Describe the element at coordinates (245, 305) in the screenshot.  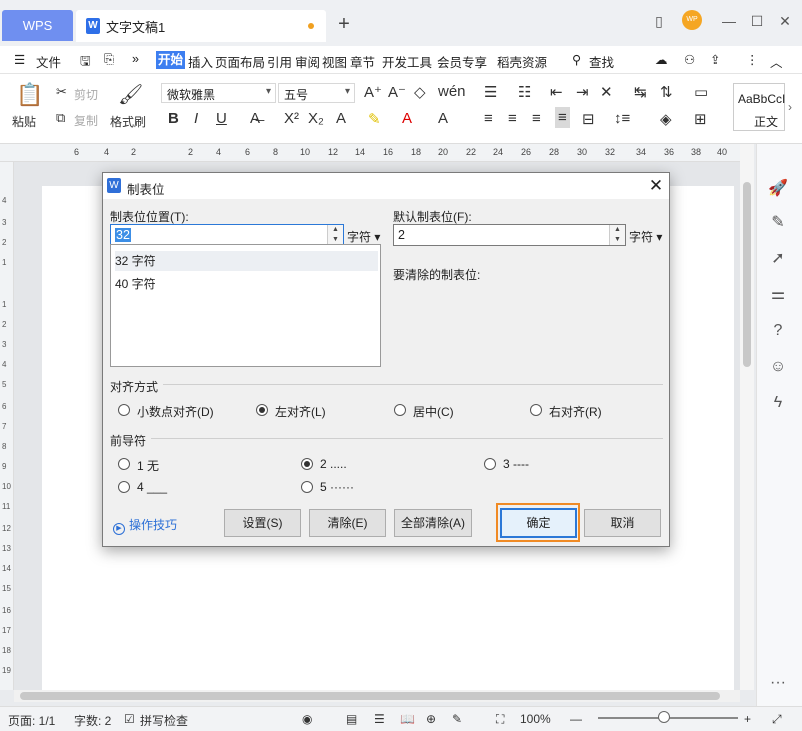
I see `tab-stop-list: 32 字符 40 字符` at that location.